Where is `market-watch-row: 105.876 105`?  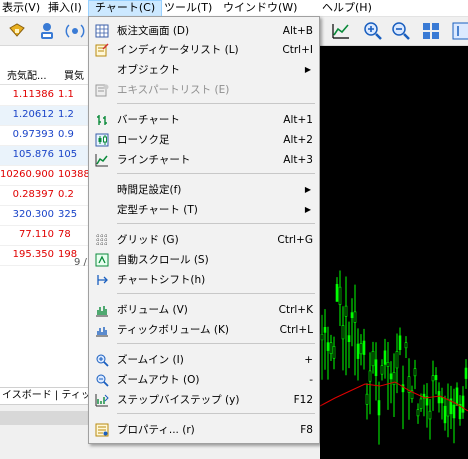 market-watch-row: 105.876 105 is located at coordinates (44, 156).